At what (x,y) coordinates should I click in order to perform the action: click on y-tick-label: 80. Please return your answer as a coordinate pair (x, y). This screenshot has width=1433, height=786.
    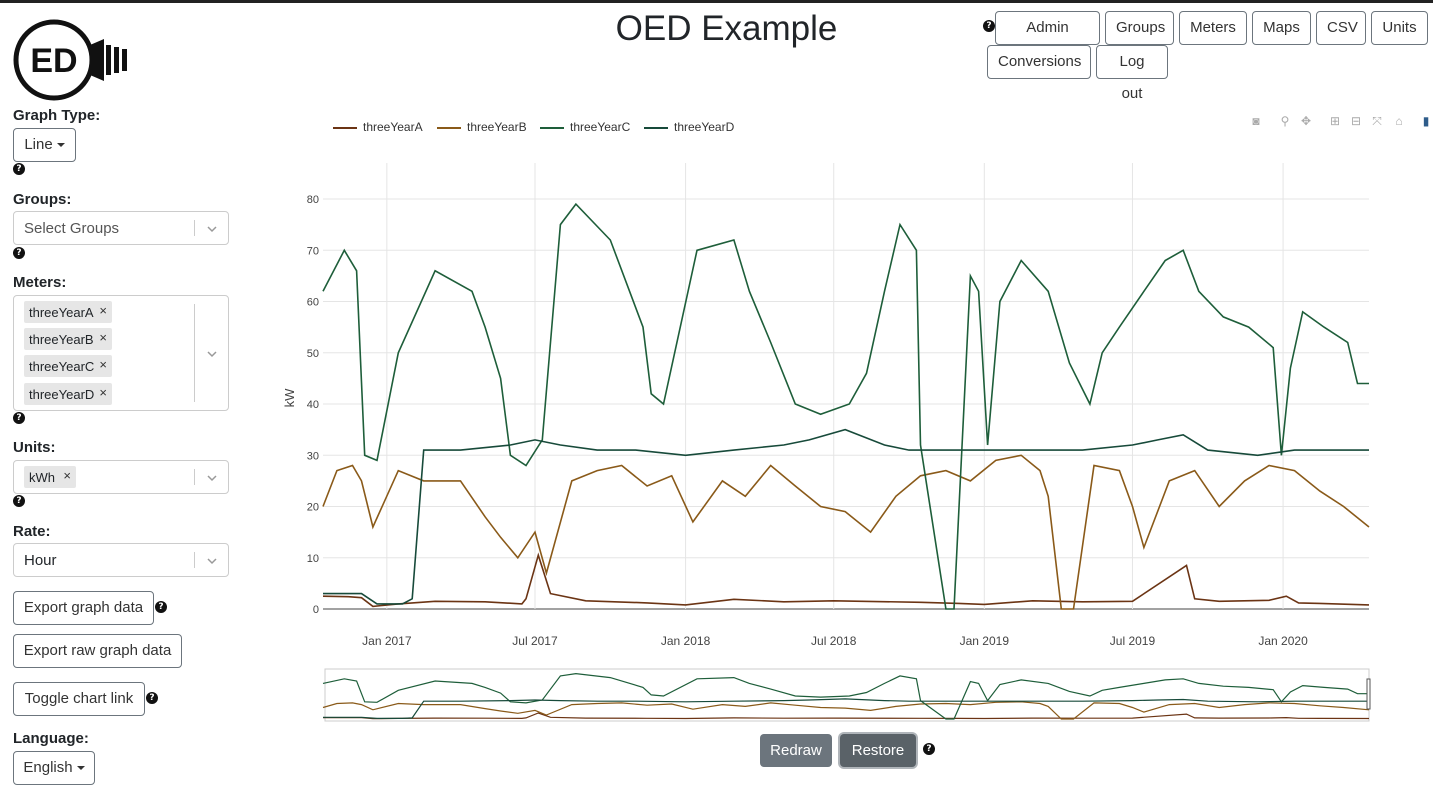
    Looking at the image, I should click on (313, 200).